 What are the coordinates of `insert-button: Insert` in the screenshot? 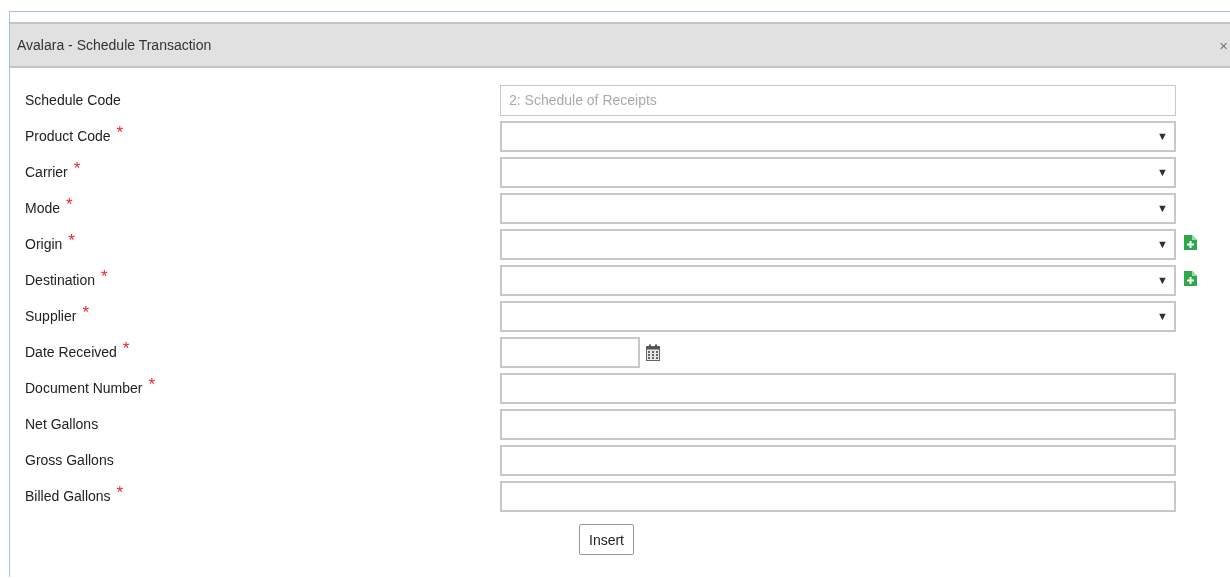 It's located at (606, 539).